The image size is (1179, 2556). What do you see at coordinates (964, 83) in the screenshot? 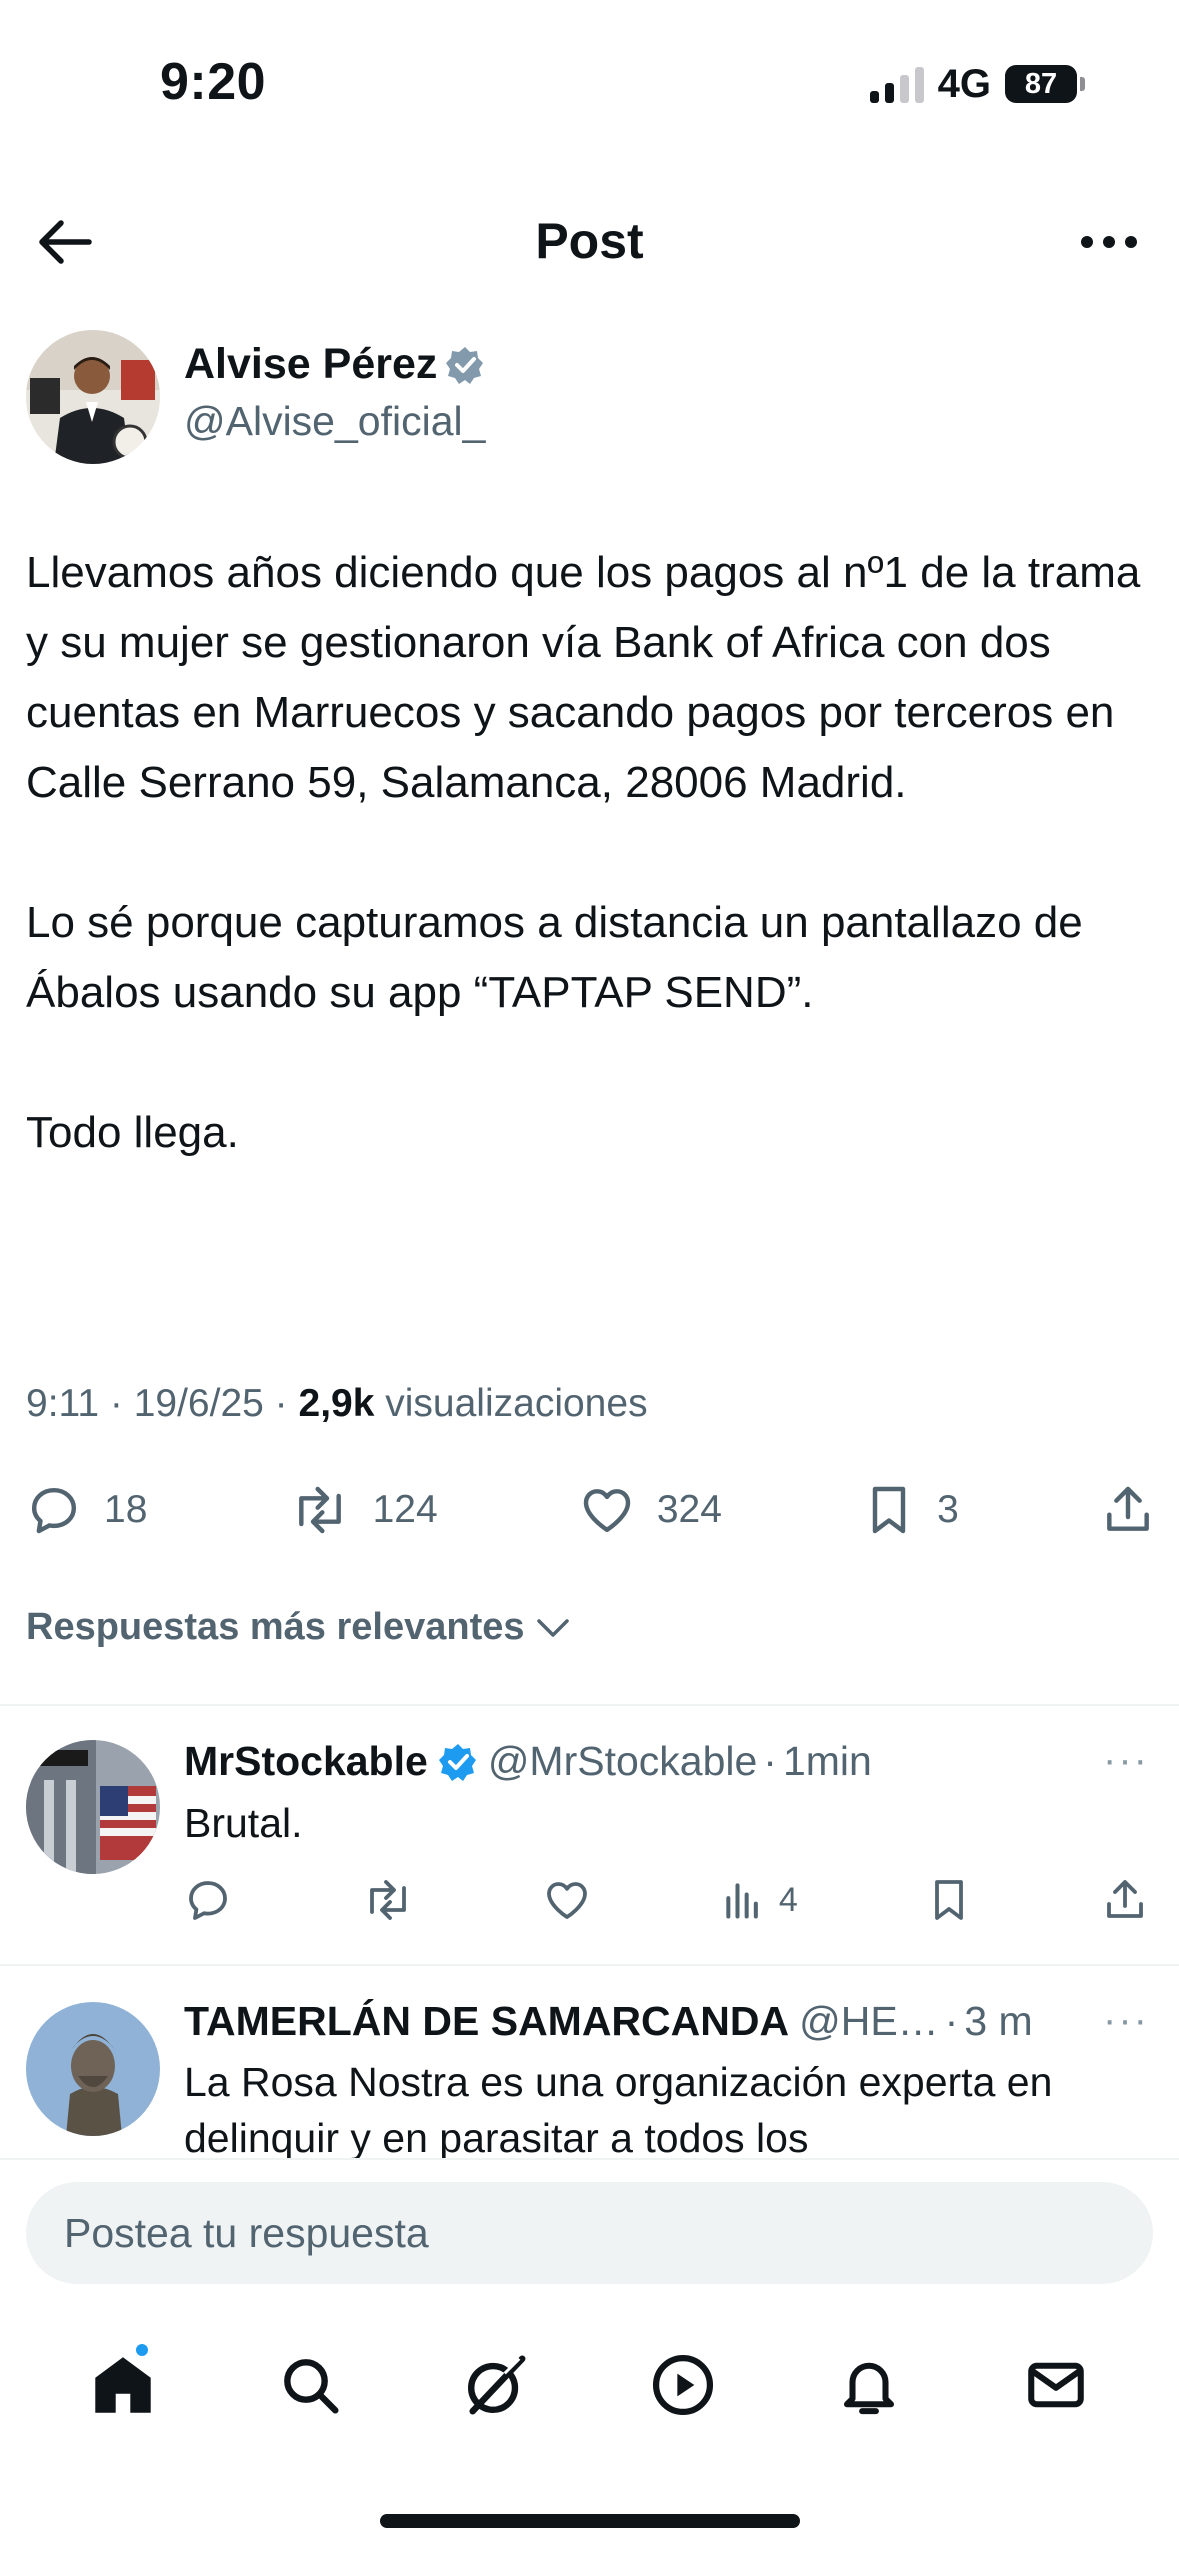
I see `network-type: 4G` at bounding box center [964, 83].